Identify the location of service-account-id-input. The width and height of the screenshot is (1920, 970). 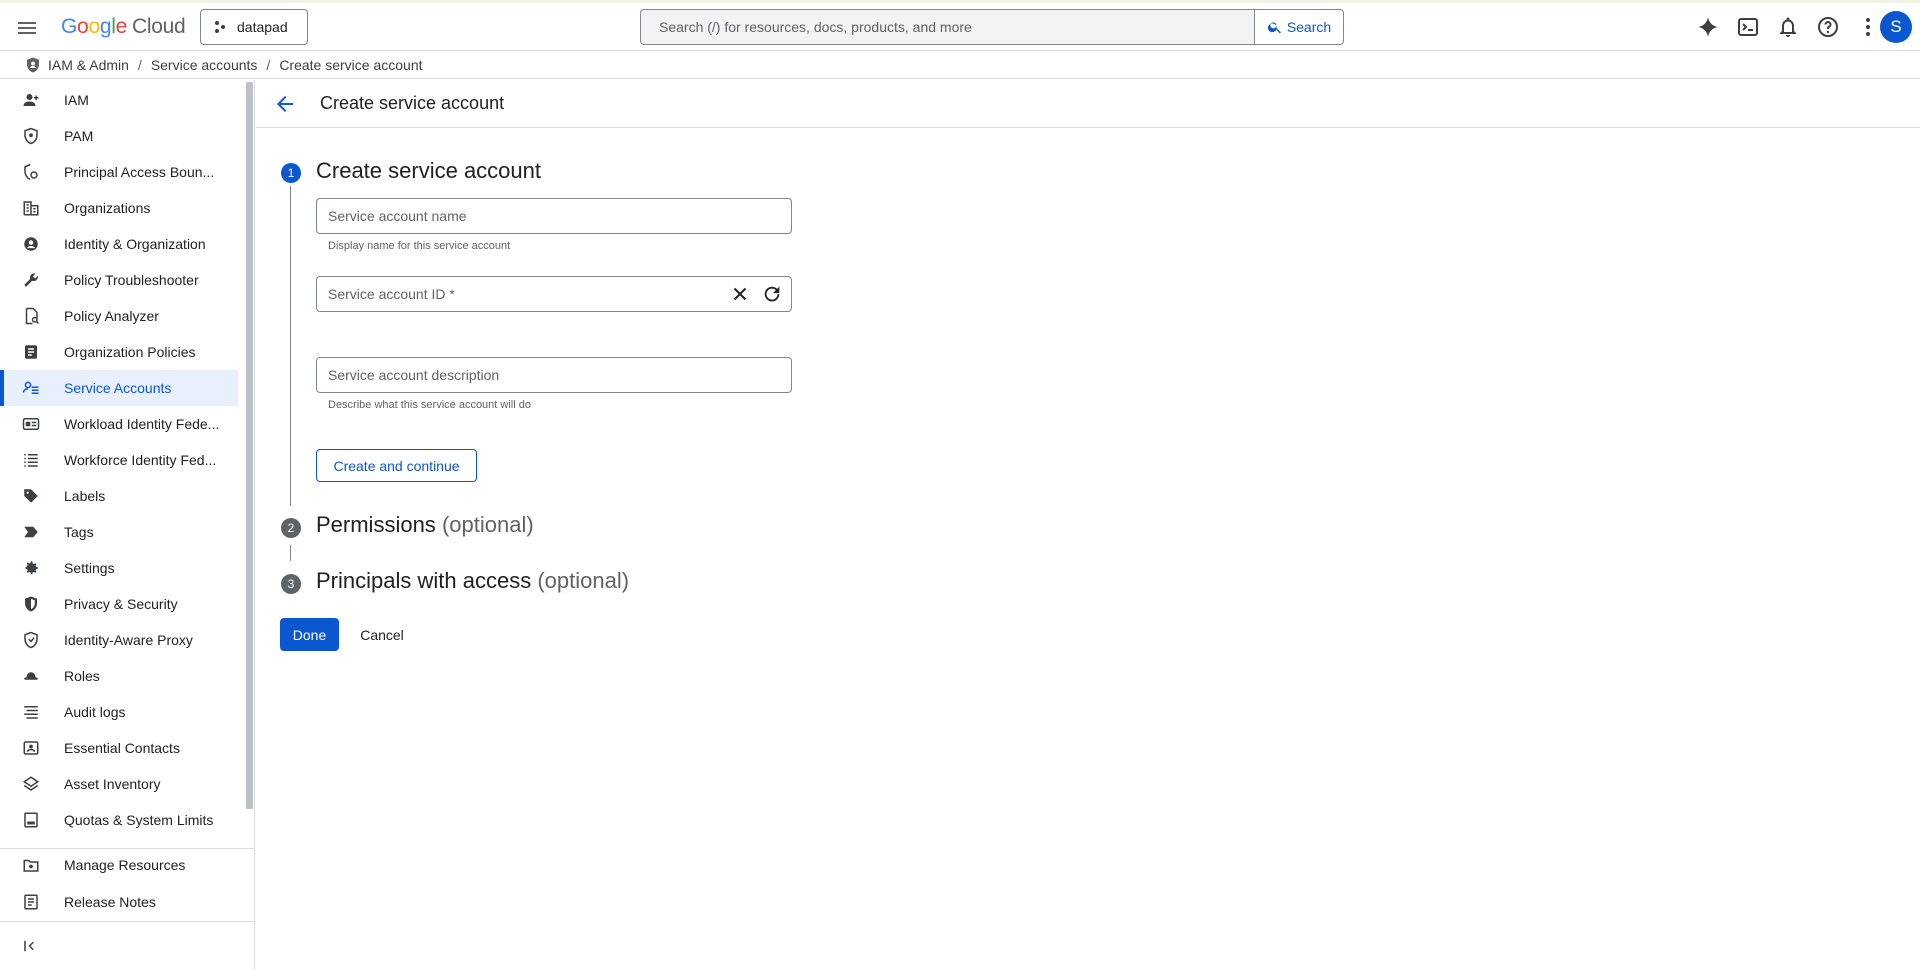
(517, 294).